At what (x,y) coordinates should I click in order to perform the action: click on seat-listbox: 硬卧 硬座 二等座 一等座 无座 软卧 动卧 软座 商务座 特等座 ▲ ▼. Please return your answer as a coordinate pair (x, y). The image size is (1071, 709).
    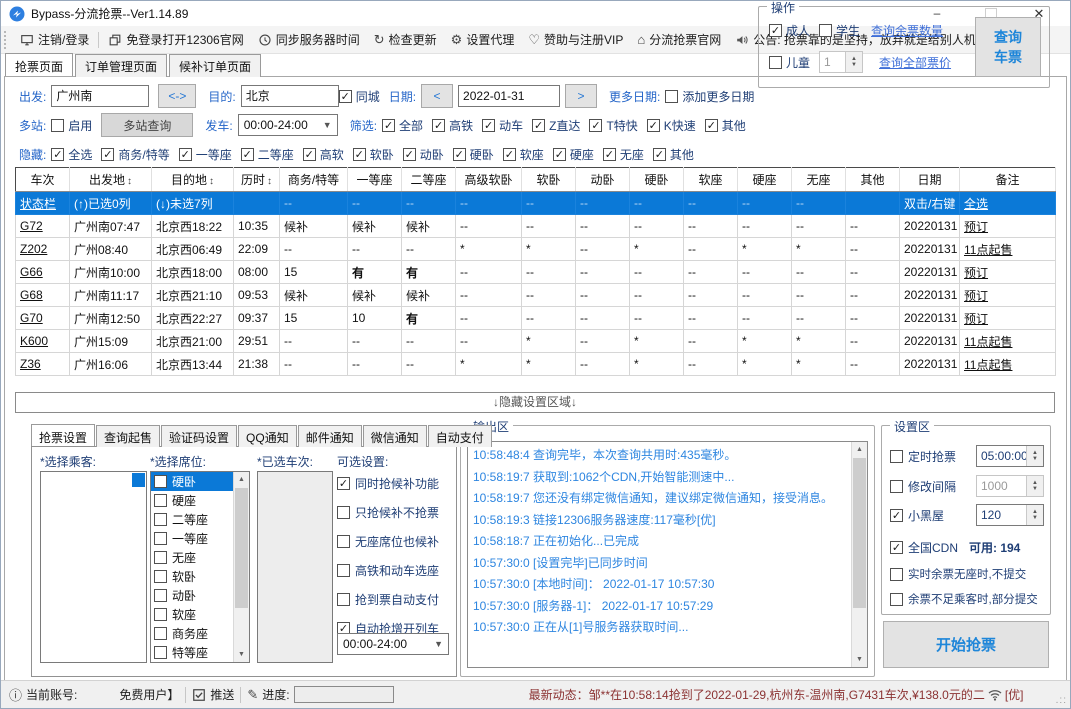
    Looking at the image, I should click on (200, 567).